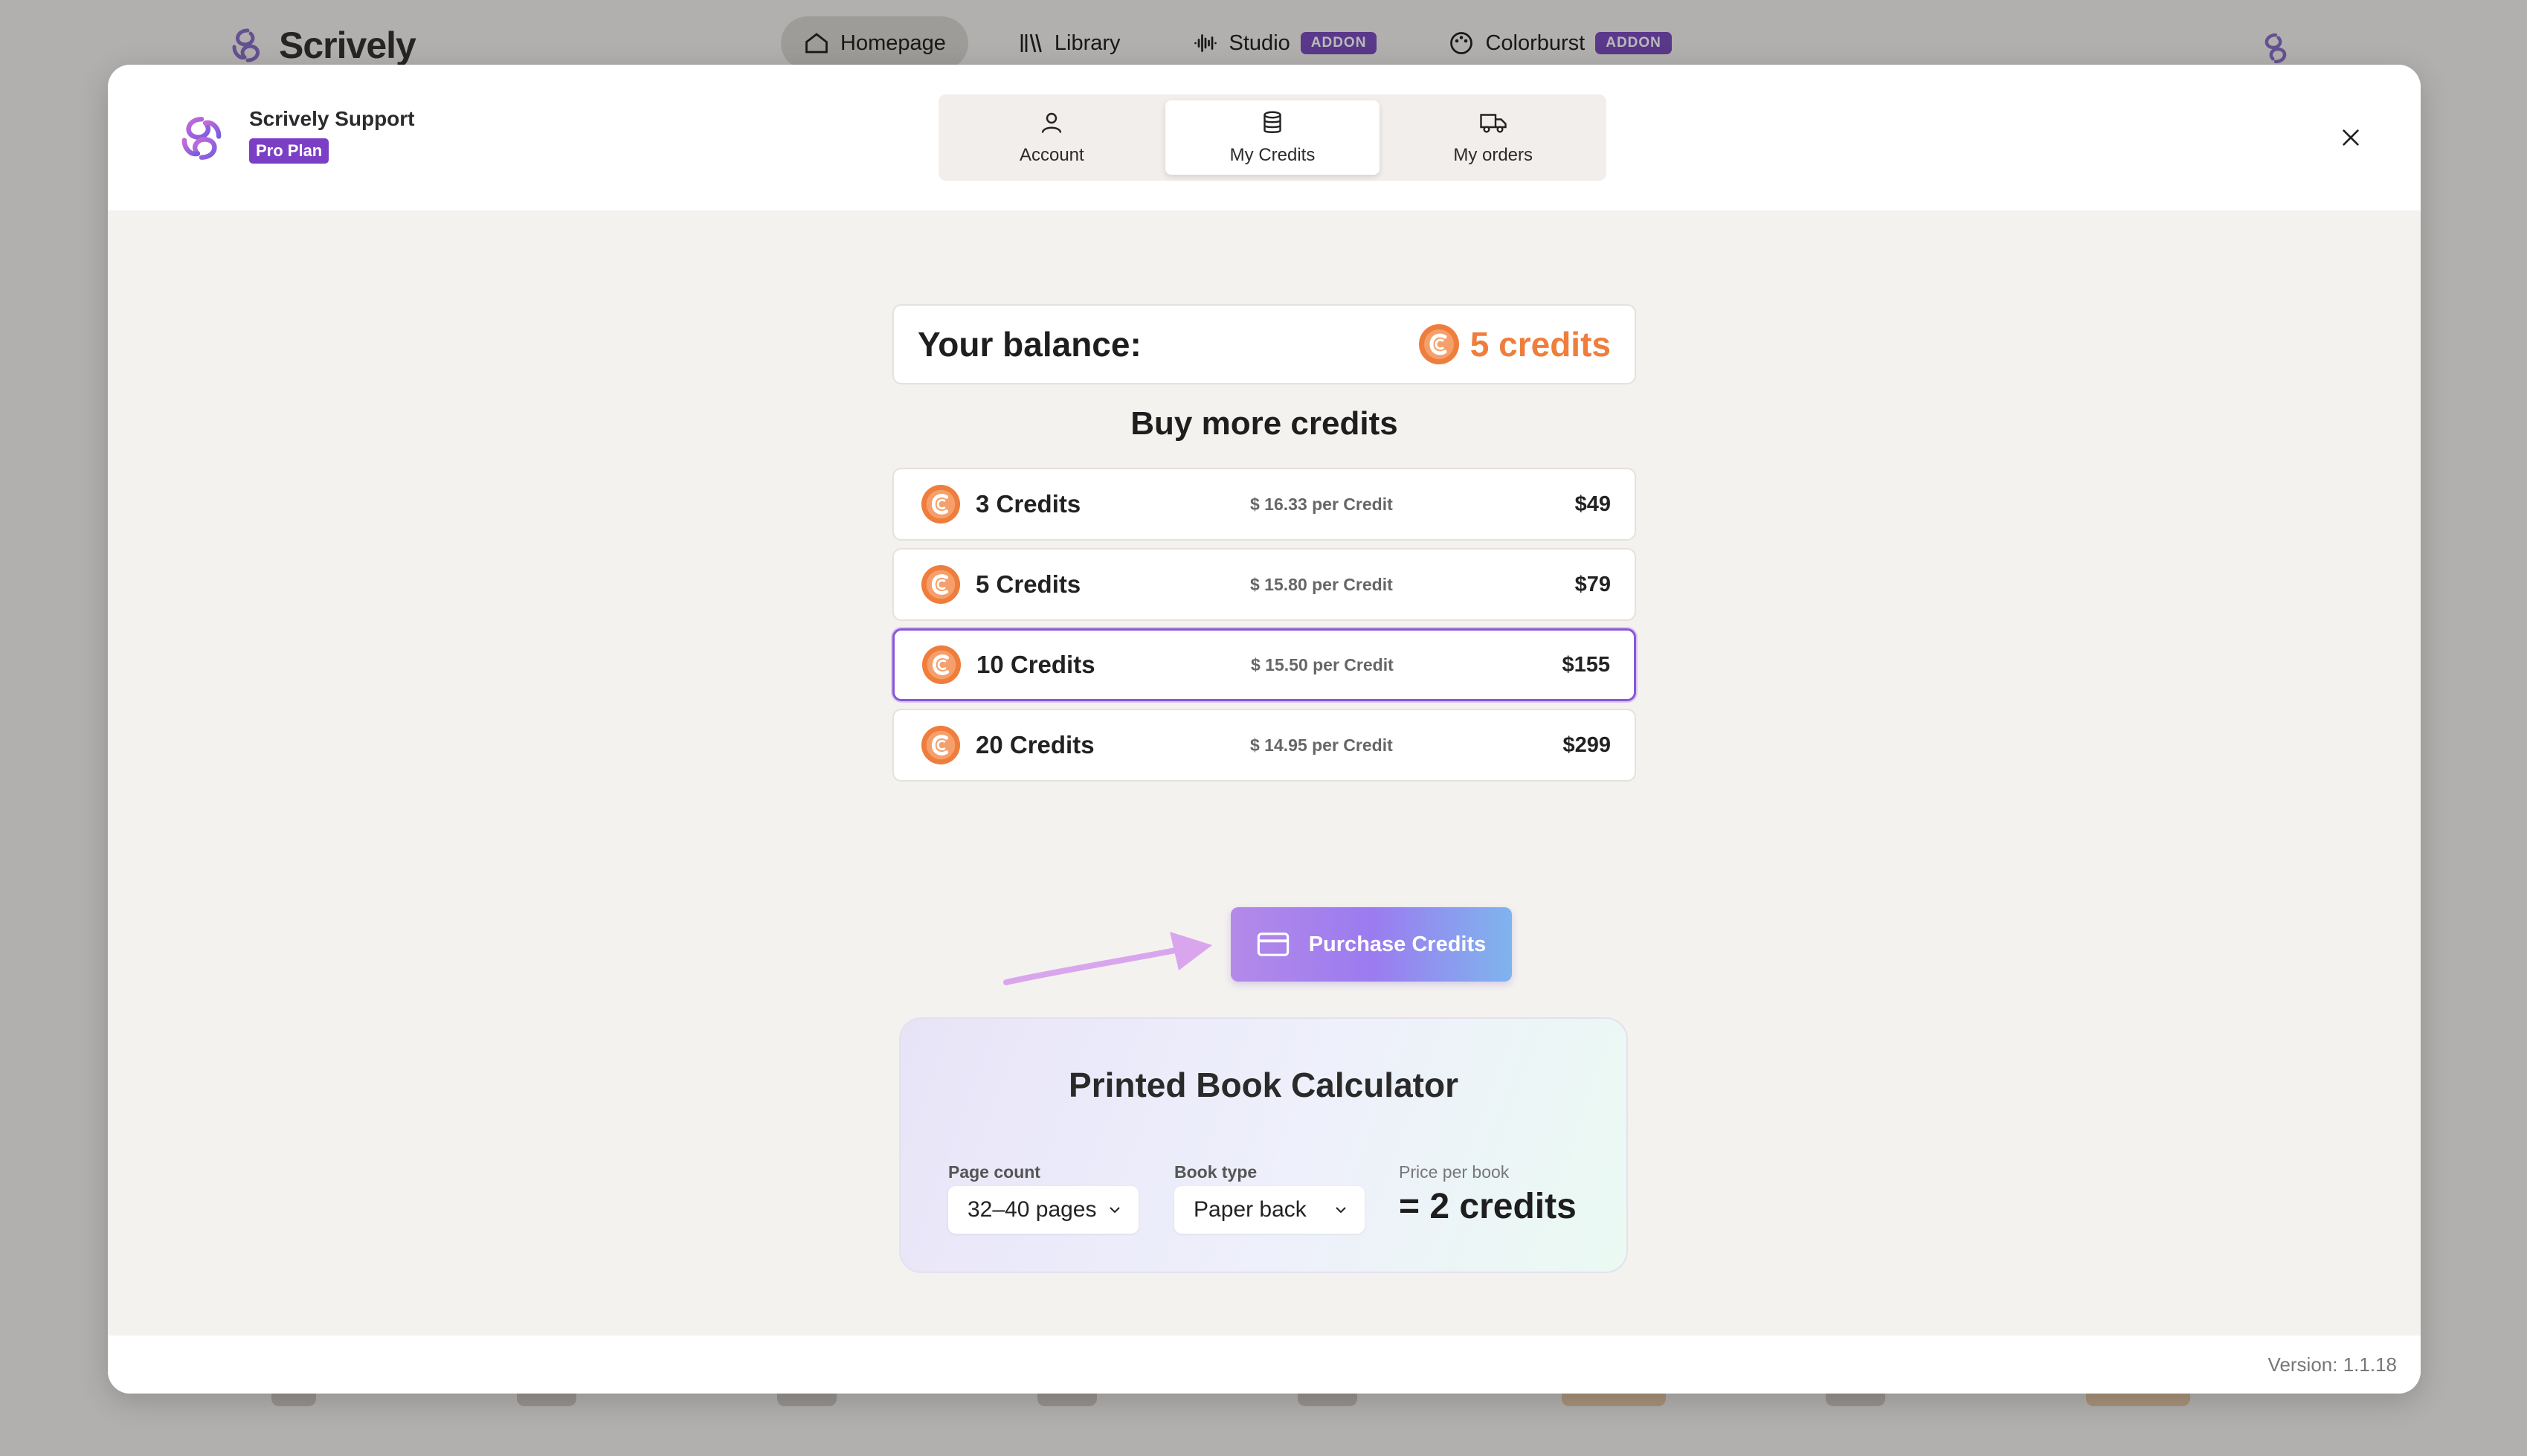 The image size is (2527, 1456). What do you see at coordinates (1592, 504) in the screenshot?
I see `pack-price: $49` at bounding box center [1592, 504].